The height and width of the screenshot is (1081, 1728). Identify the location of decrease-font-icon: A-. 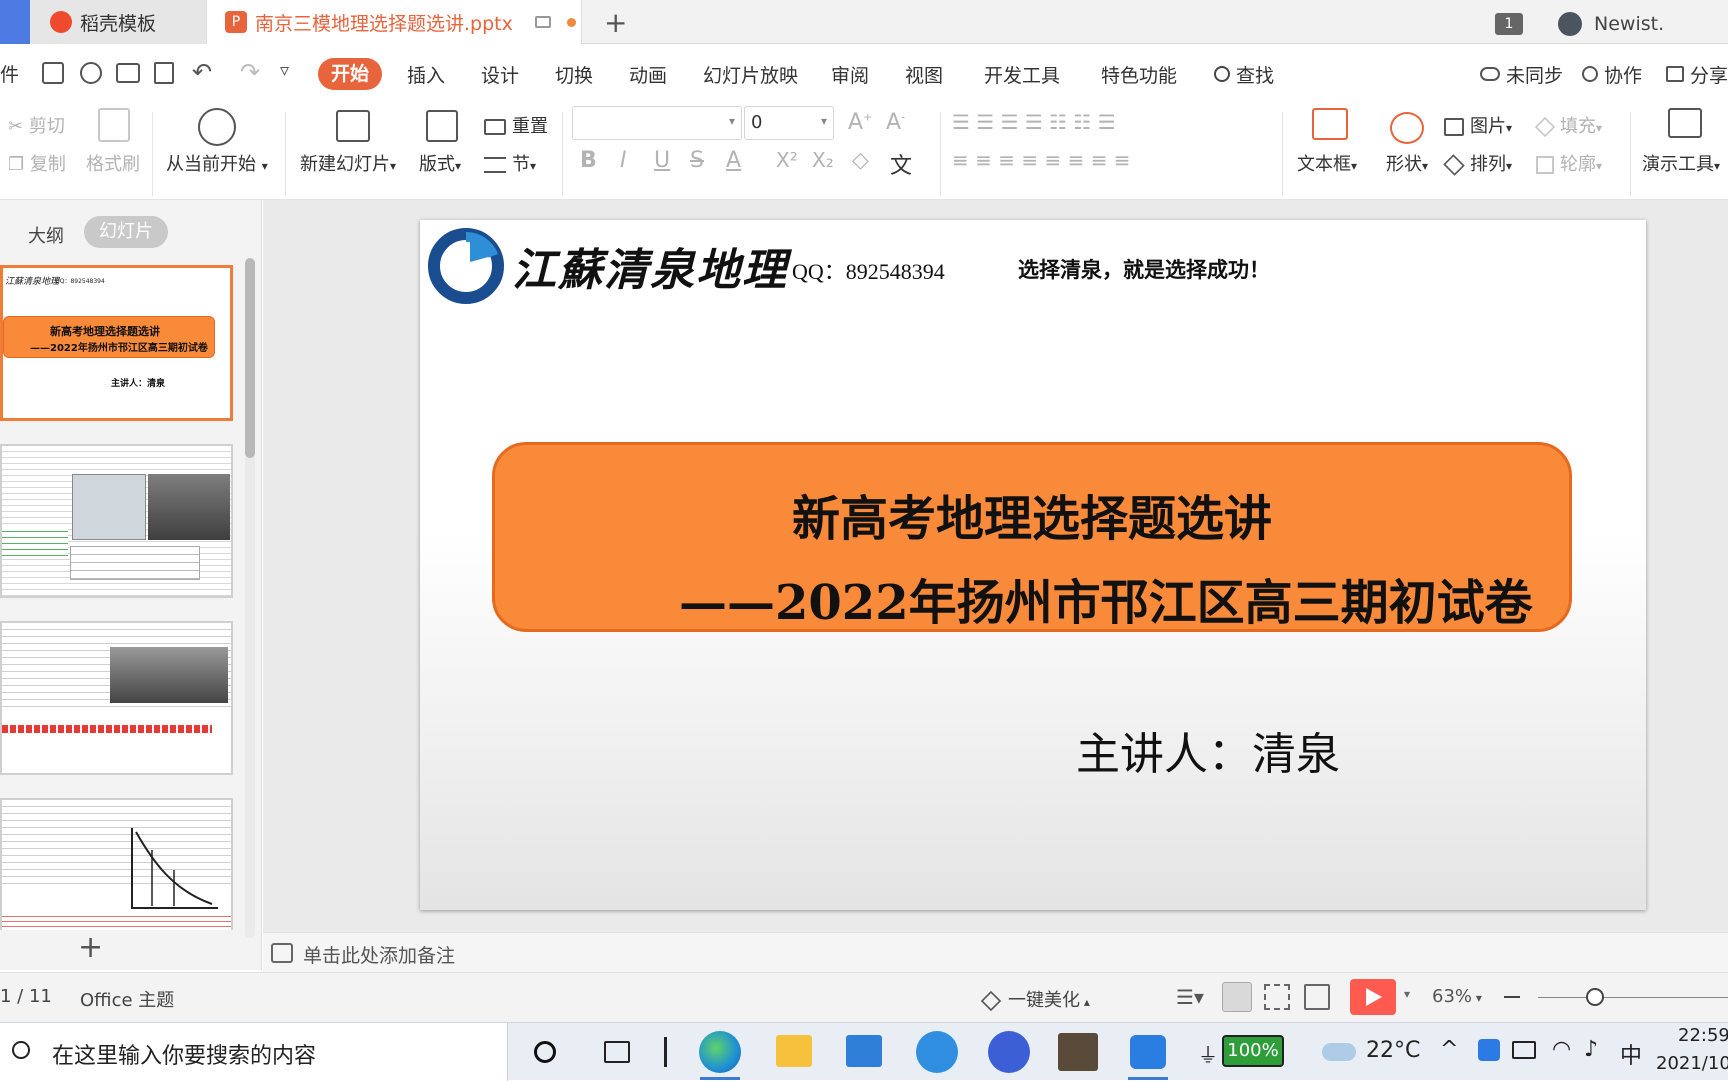
(895, 122).